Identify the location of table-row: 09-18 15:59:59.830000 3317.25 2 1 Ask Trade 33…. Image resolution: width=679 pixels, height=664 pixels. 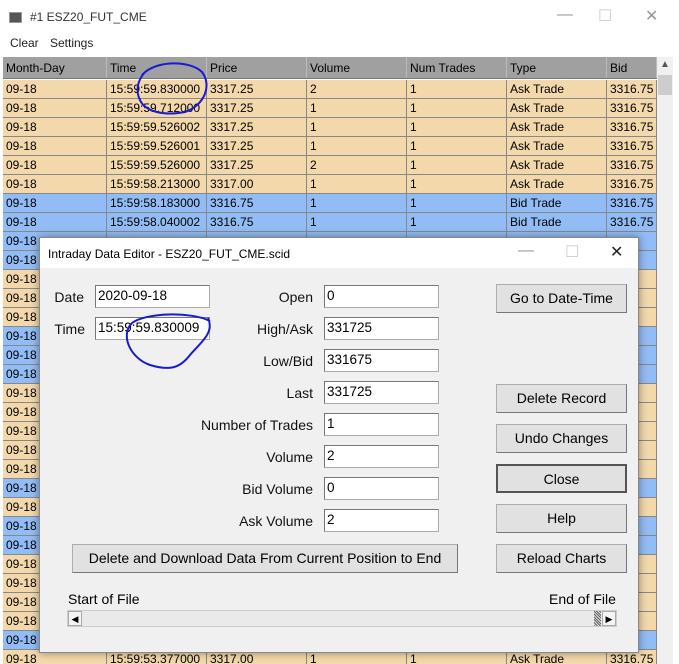
(330, 89).